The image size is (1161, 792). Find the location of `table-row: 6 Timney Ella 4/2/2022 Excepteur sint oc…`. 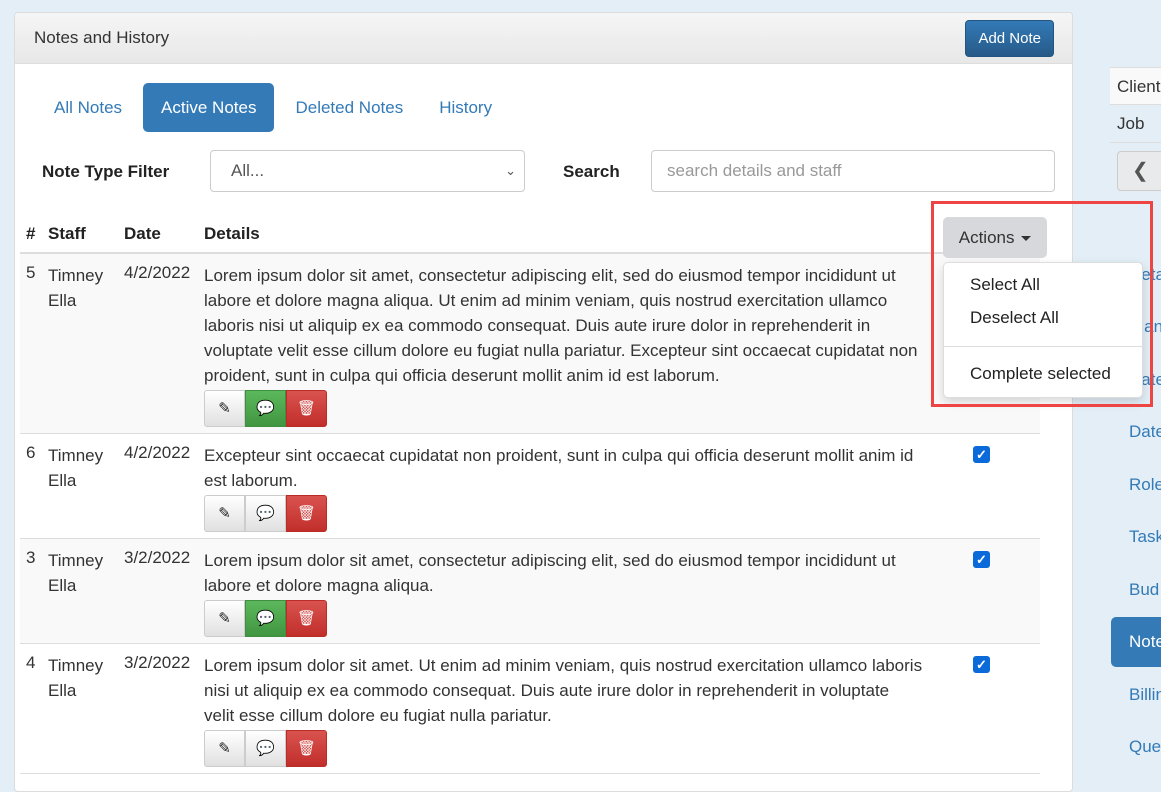

table-row: 6 Timney Ella 4/2/2022 Excepteur sint oc… is located at coordinates (530, 486).